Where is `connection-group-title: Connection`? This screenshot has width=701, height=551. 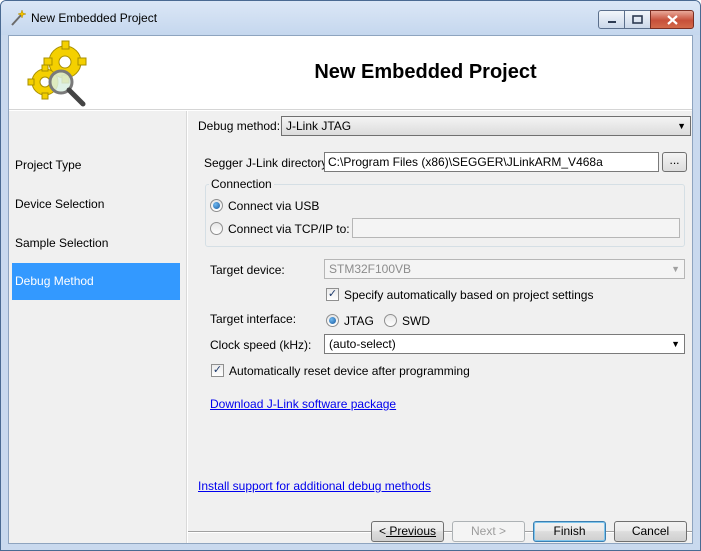
connection-group-title: Connection is located at coordinates (241, 184).